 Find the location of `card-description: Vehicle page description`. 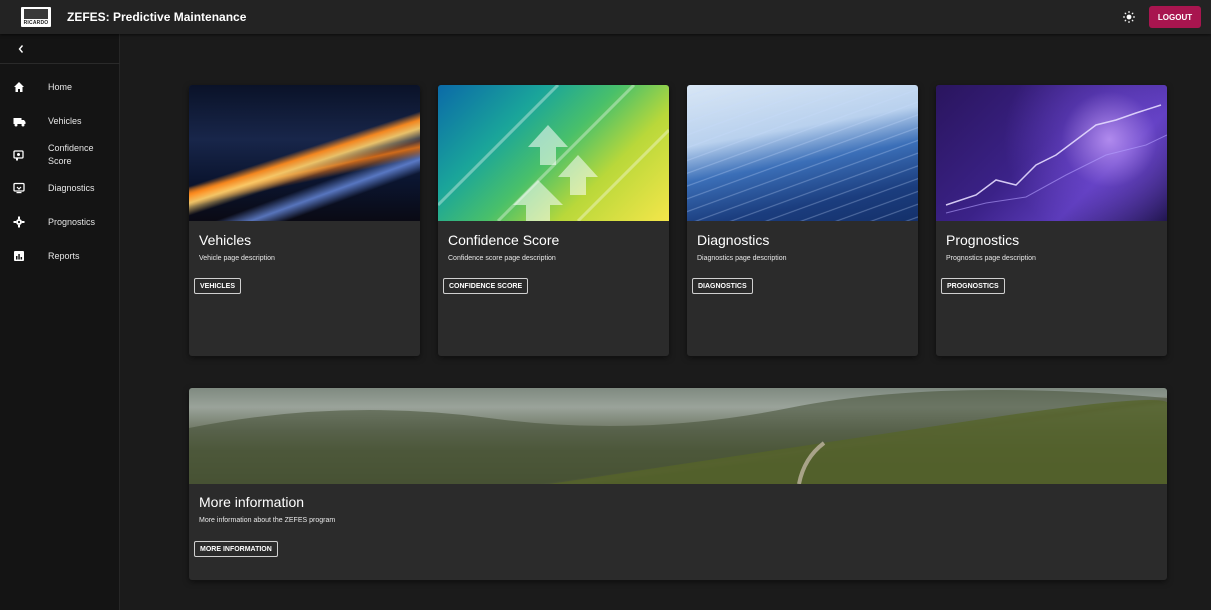

card-description: Vehicle page description is located at coordinates (237, 258).